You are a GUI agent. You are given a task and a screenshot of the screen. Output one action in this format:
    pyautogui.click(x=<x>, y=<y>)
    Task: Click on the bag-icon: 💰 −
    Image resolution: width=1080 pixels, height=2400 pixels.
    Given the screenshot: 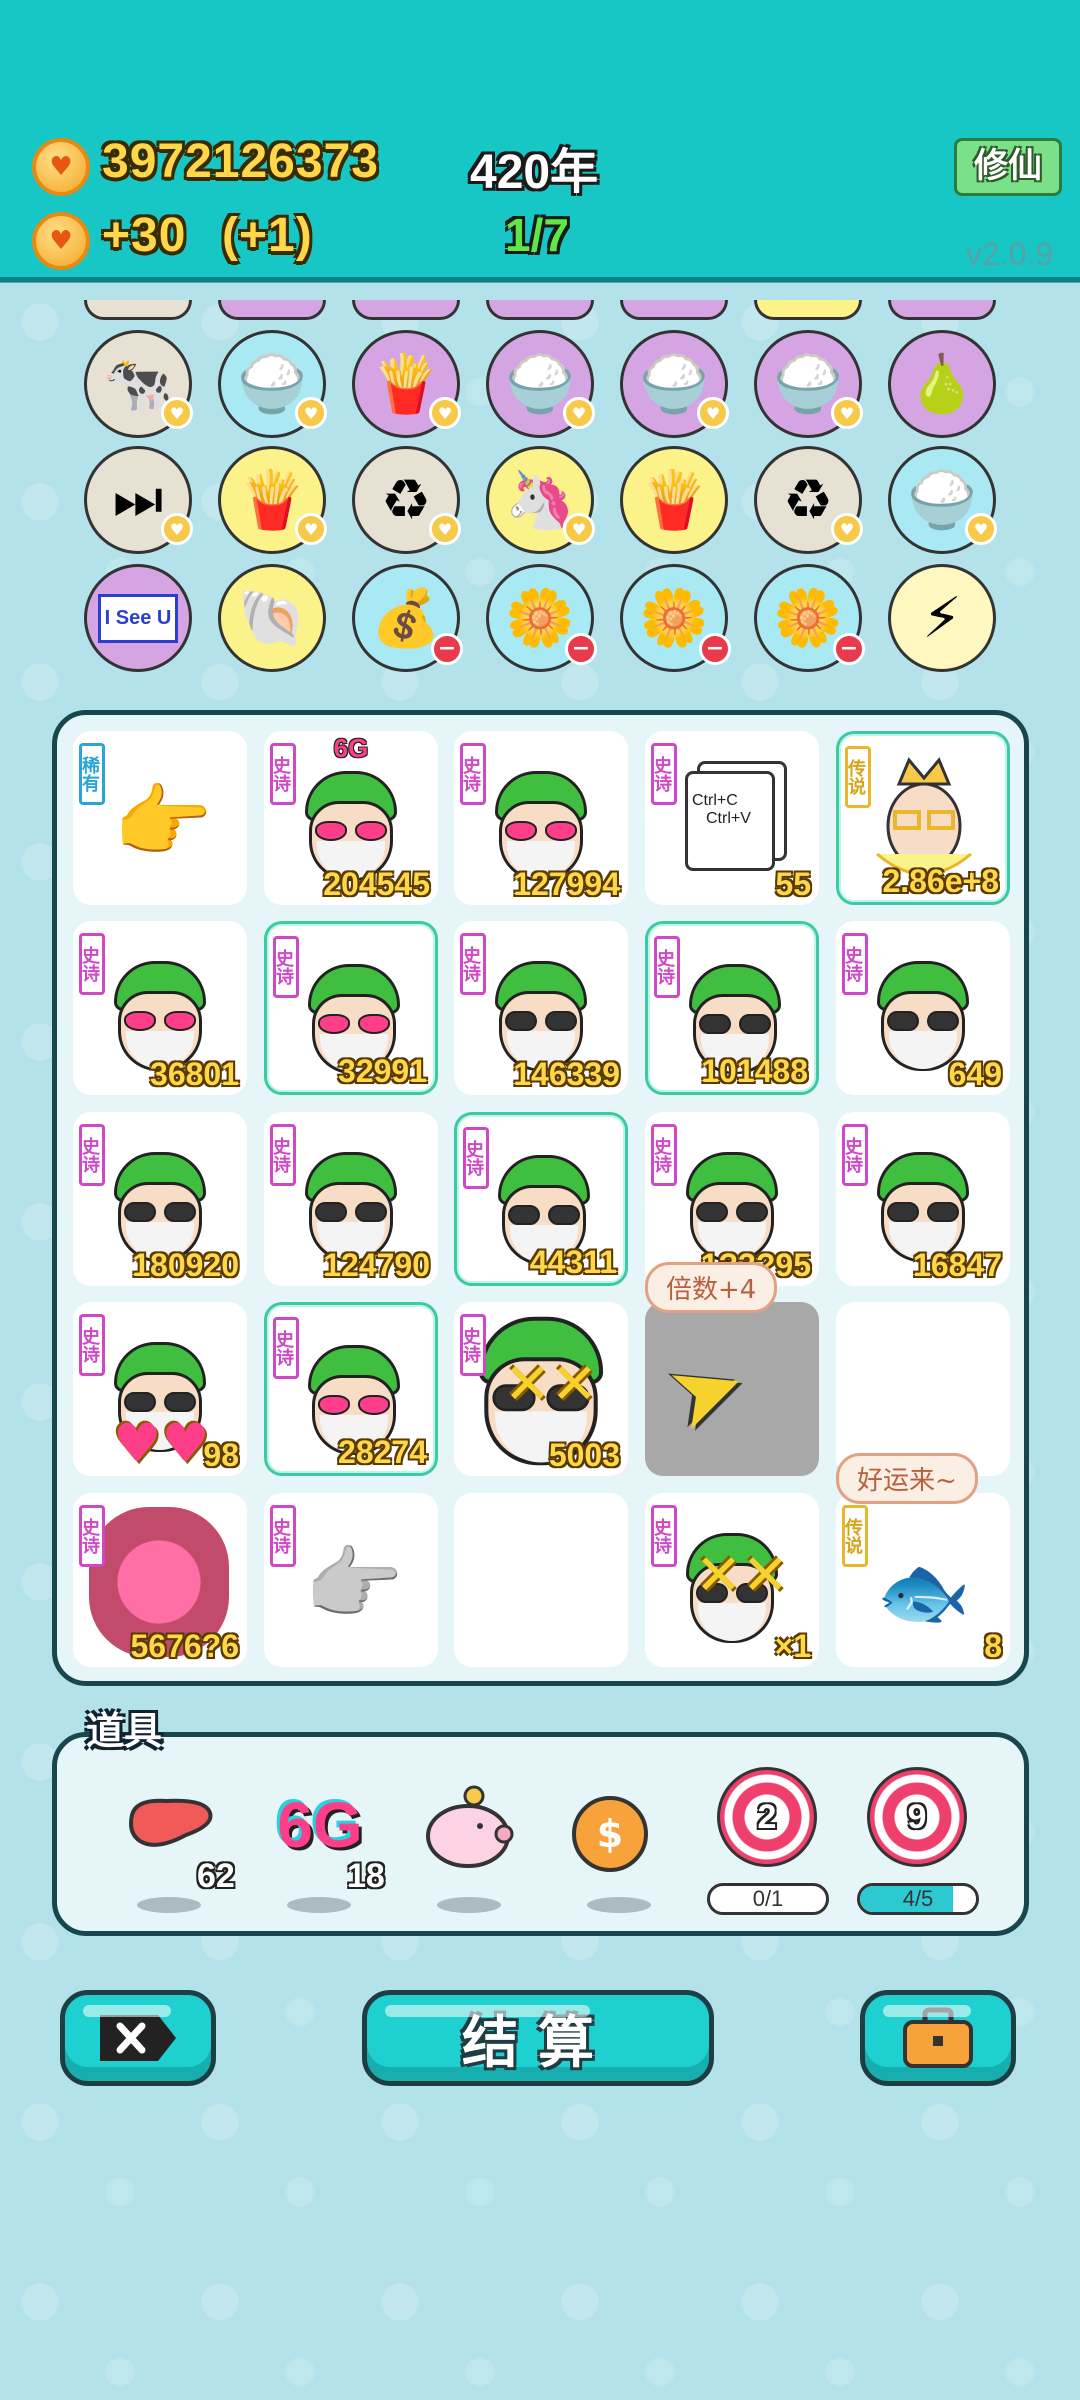 What is the action you would take?
    pyautogui.click(x=407, y=618)
    